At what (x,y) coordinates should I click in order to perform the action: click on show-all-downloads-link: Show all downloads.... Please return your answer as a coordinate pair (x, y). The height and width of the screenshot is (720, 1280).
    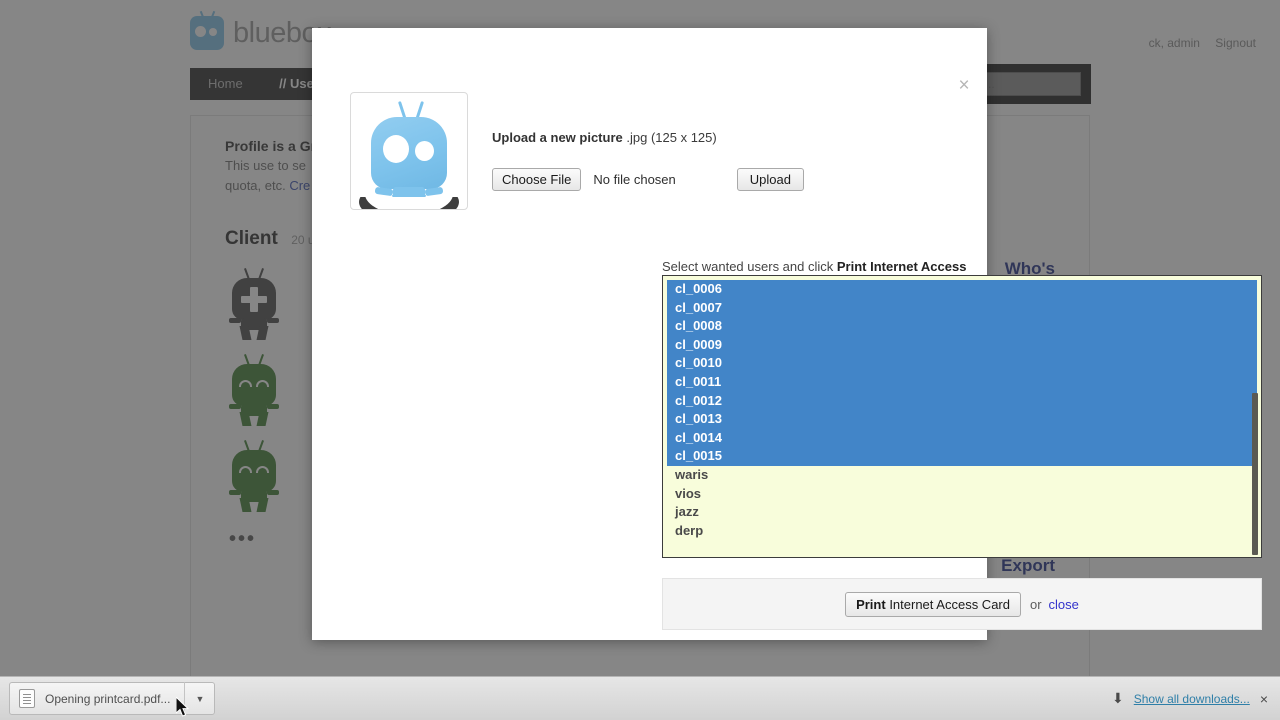
    Looking at the image, I should click on (1192, 699).